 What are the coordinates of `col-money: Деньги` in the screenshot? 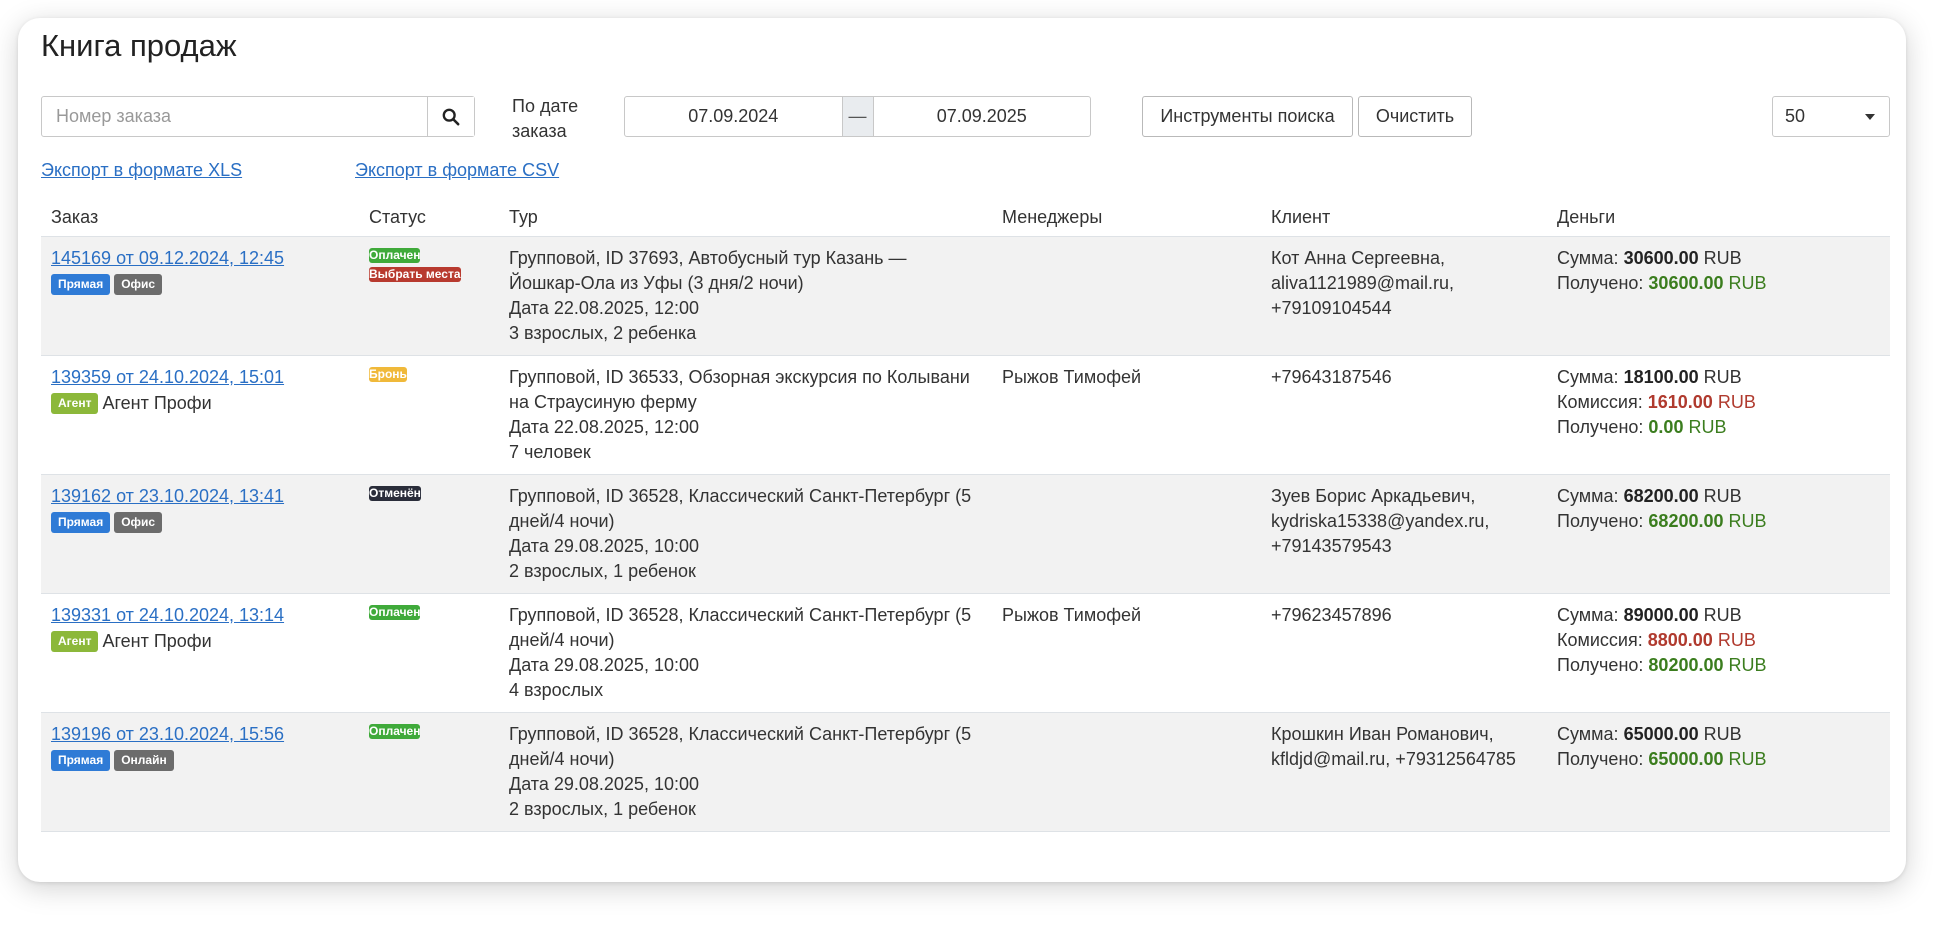 It's located at (1718, 217).